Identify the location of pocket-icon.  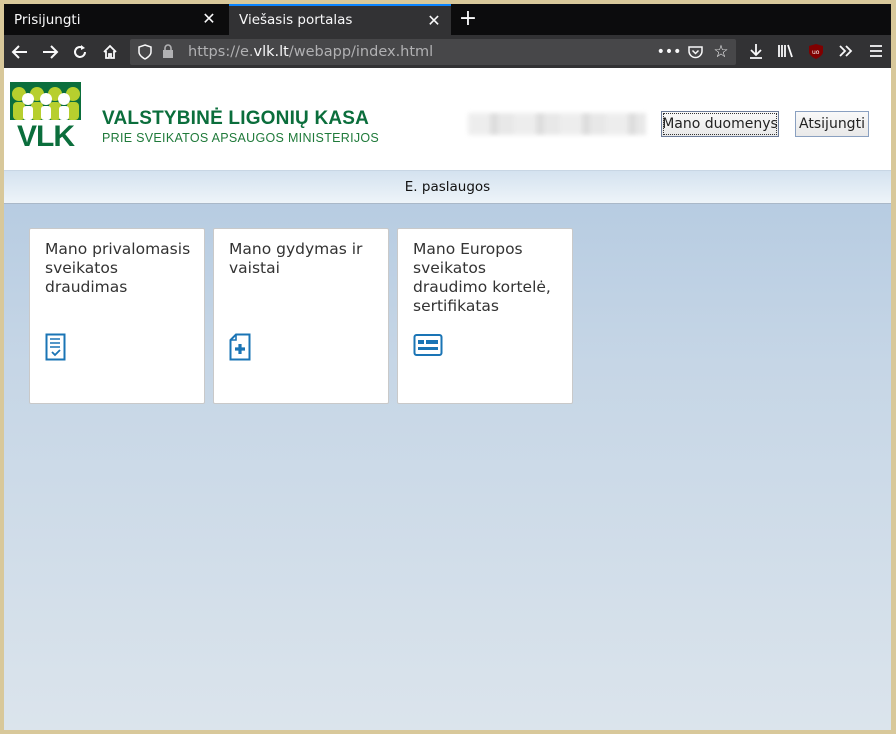
(695, 52).